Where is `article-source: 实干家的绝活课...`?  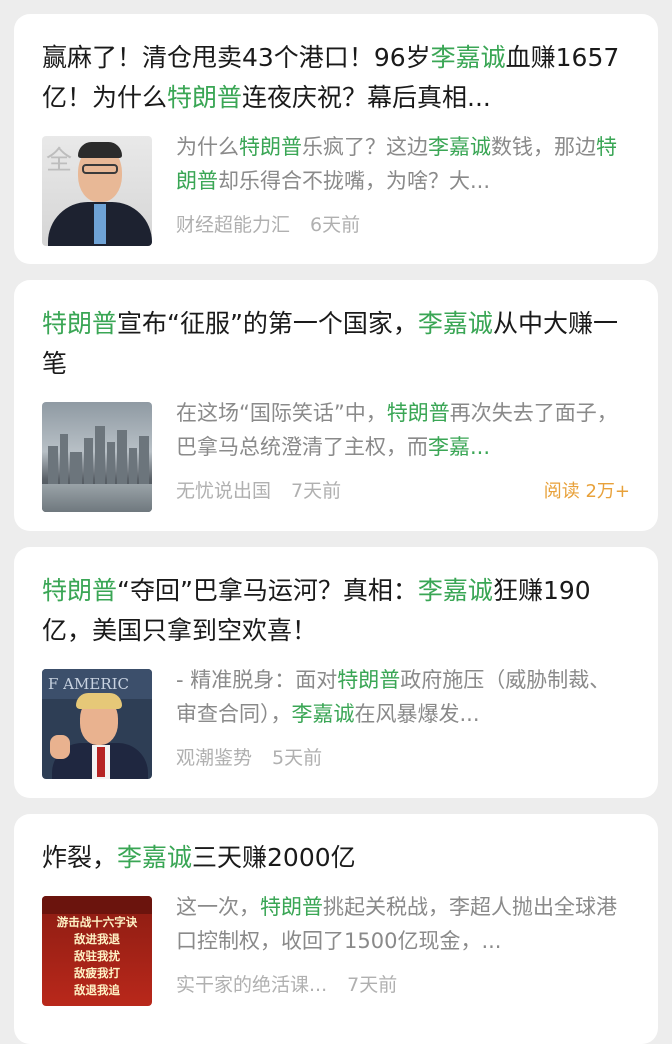
article-source: 实干家的绝活课... is located at coordinates (251, 983).